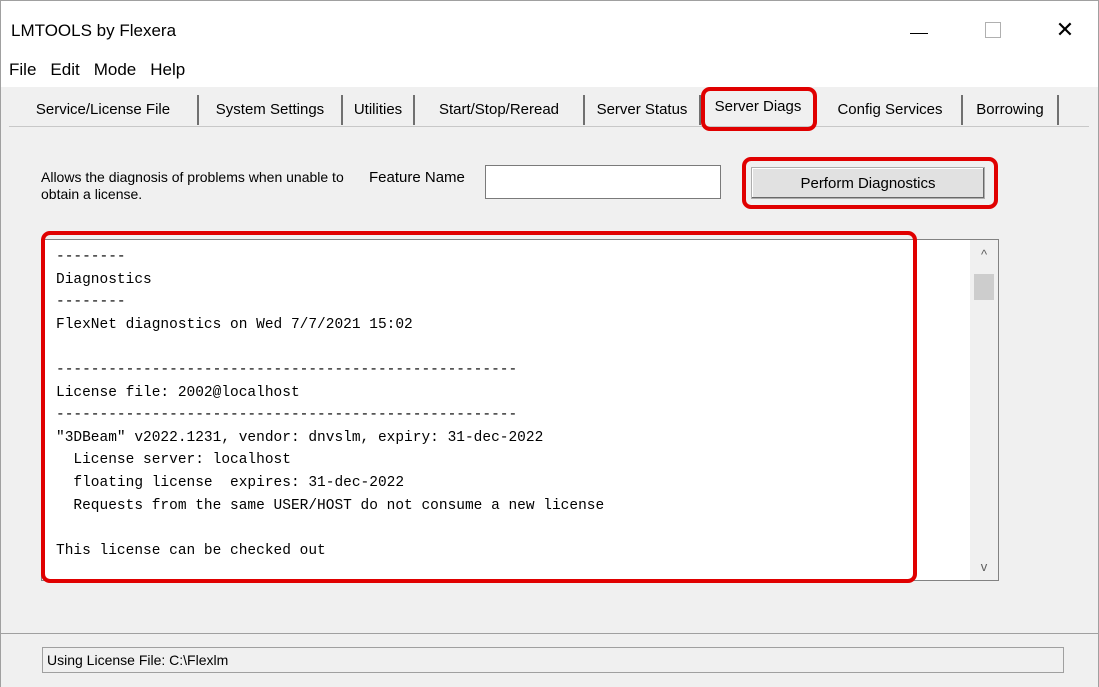 Image resolution: width=1099 pixels, height=687 pixels. I want to click on menu-bar: File Edit Mode Help, so click(549, 70).